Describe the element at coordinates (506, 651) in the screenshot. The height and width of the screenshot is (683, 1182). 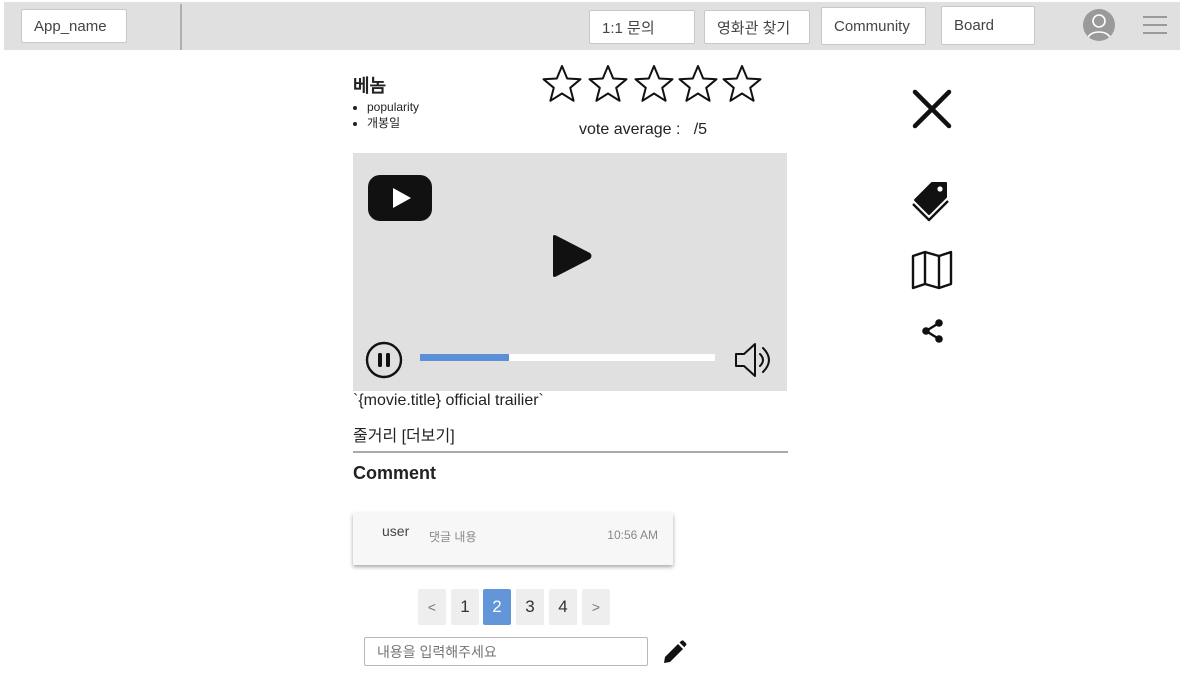
I see `comment-input` at that location.